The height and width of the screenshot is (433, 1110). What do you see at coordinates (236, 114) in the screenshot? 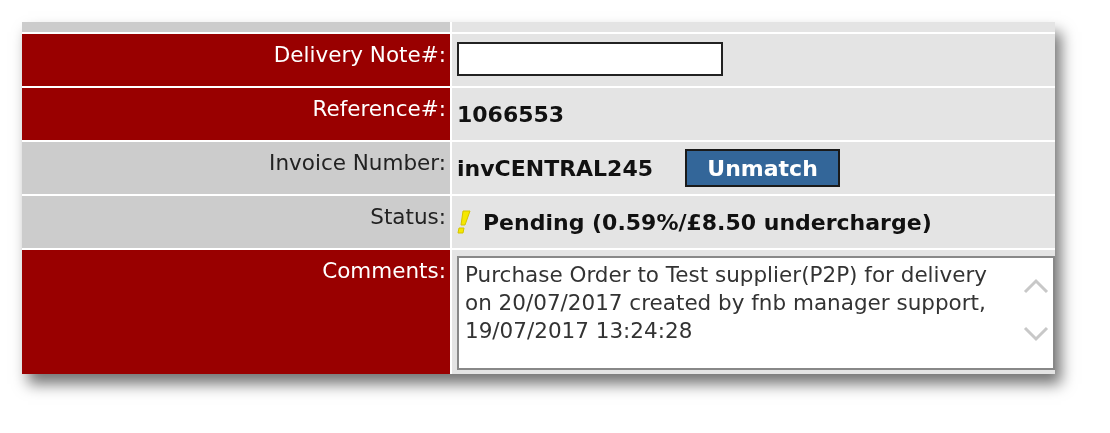
I see `field-label: Reference#:` at bounding box center [236, 114].